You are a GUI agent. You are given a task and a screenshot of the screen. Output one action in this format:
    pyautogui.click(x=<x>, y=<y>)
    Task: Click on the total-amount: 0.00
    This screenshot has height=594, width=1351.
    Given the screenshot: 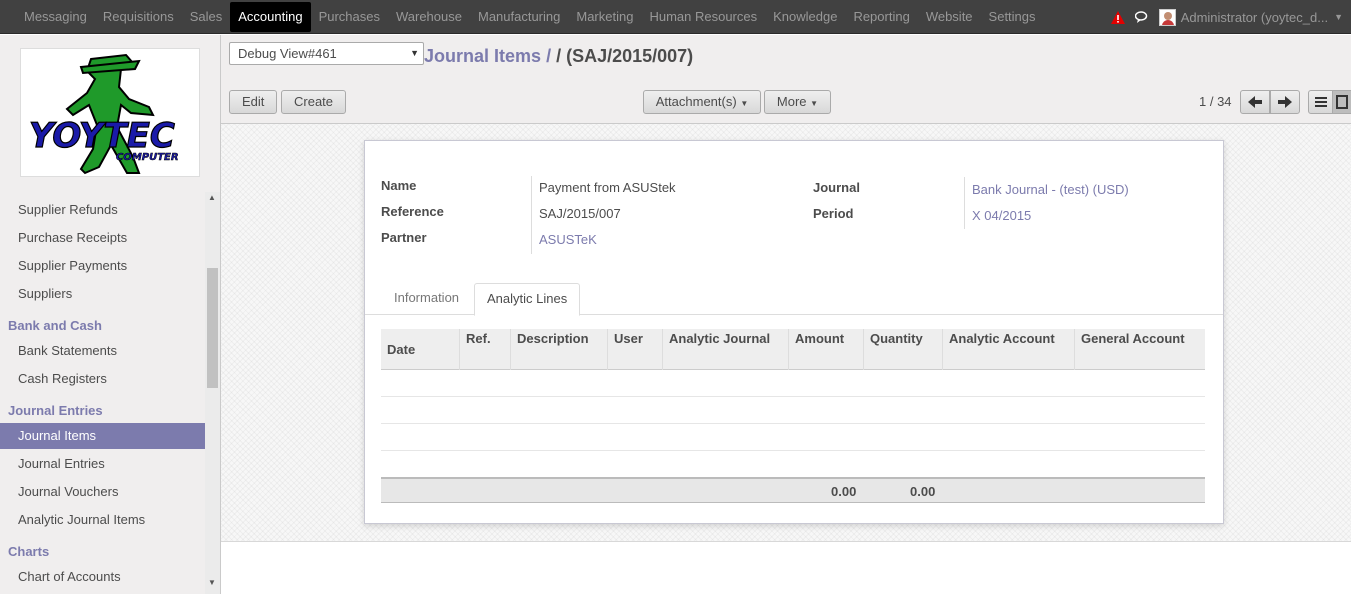 What is the action you would take?
    pyautogui.click(x=844, y=491)
    